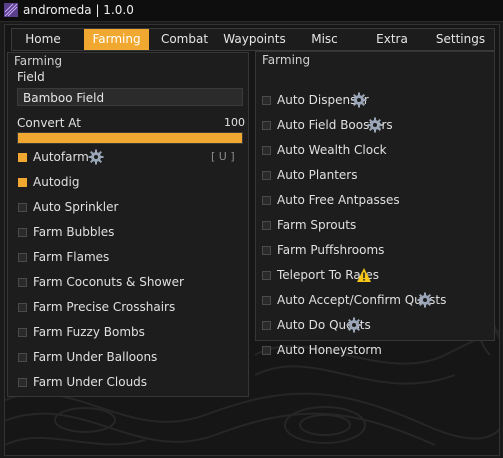 This screenshot has height=458, width=503. Describe the element at coordinates (374, 176) in the screenshot. I see `option-auto-planters: Auto Planters` at that location.